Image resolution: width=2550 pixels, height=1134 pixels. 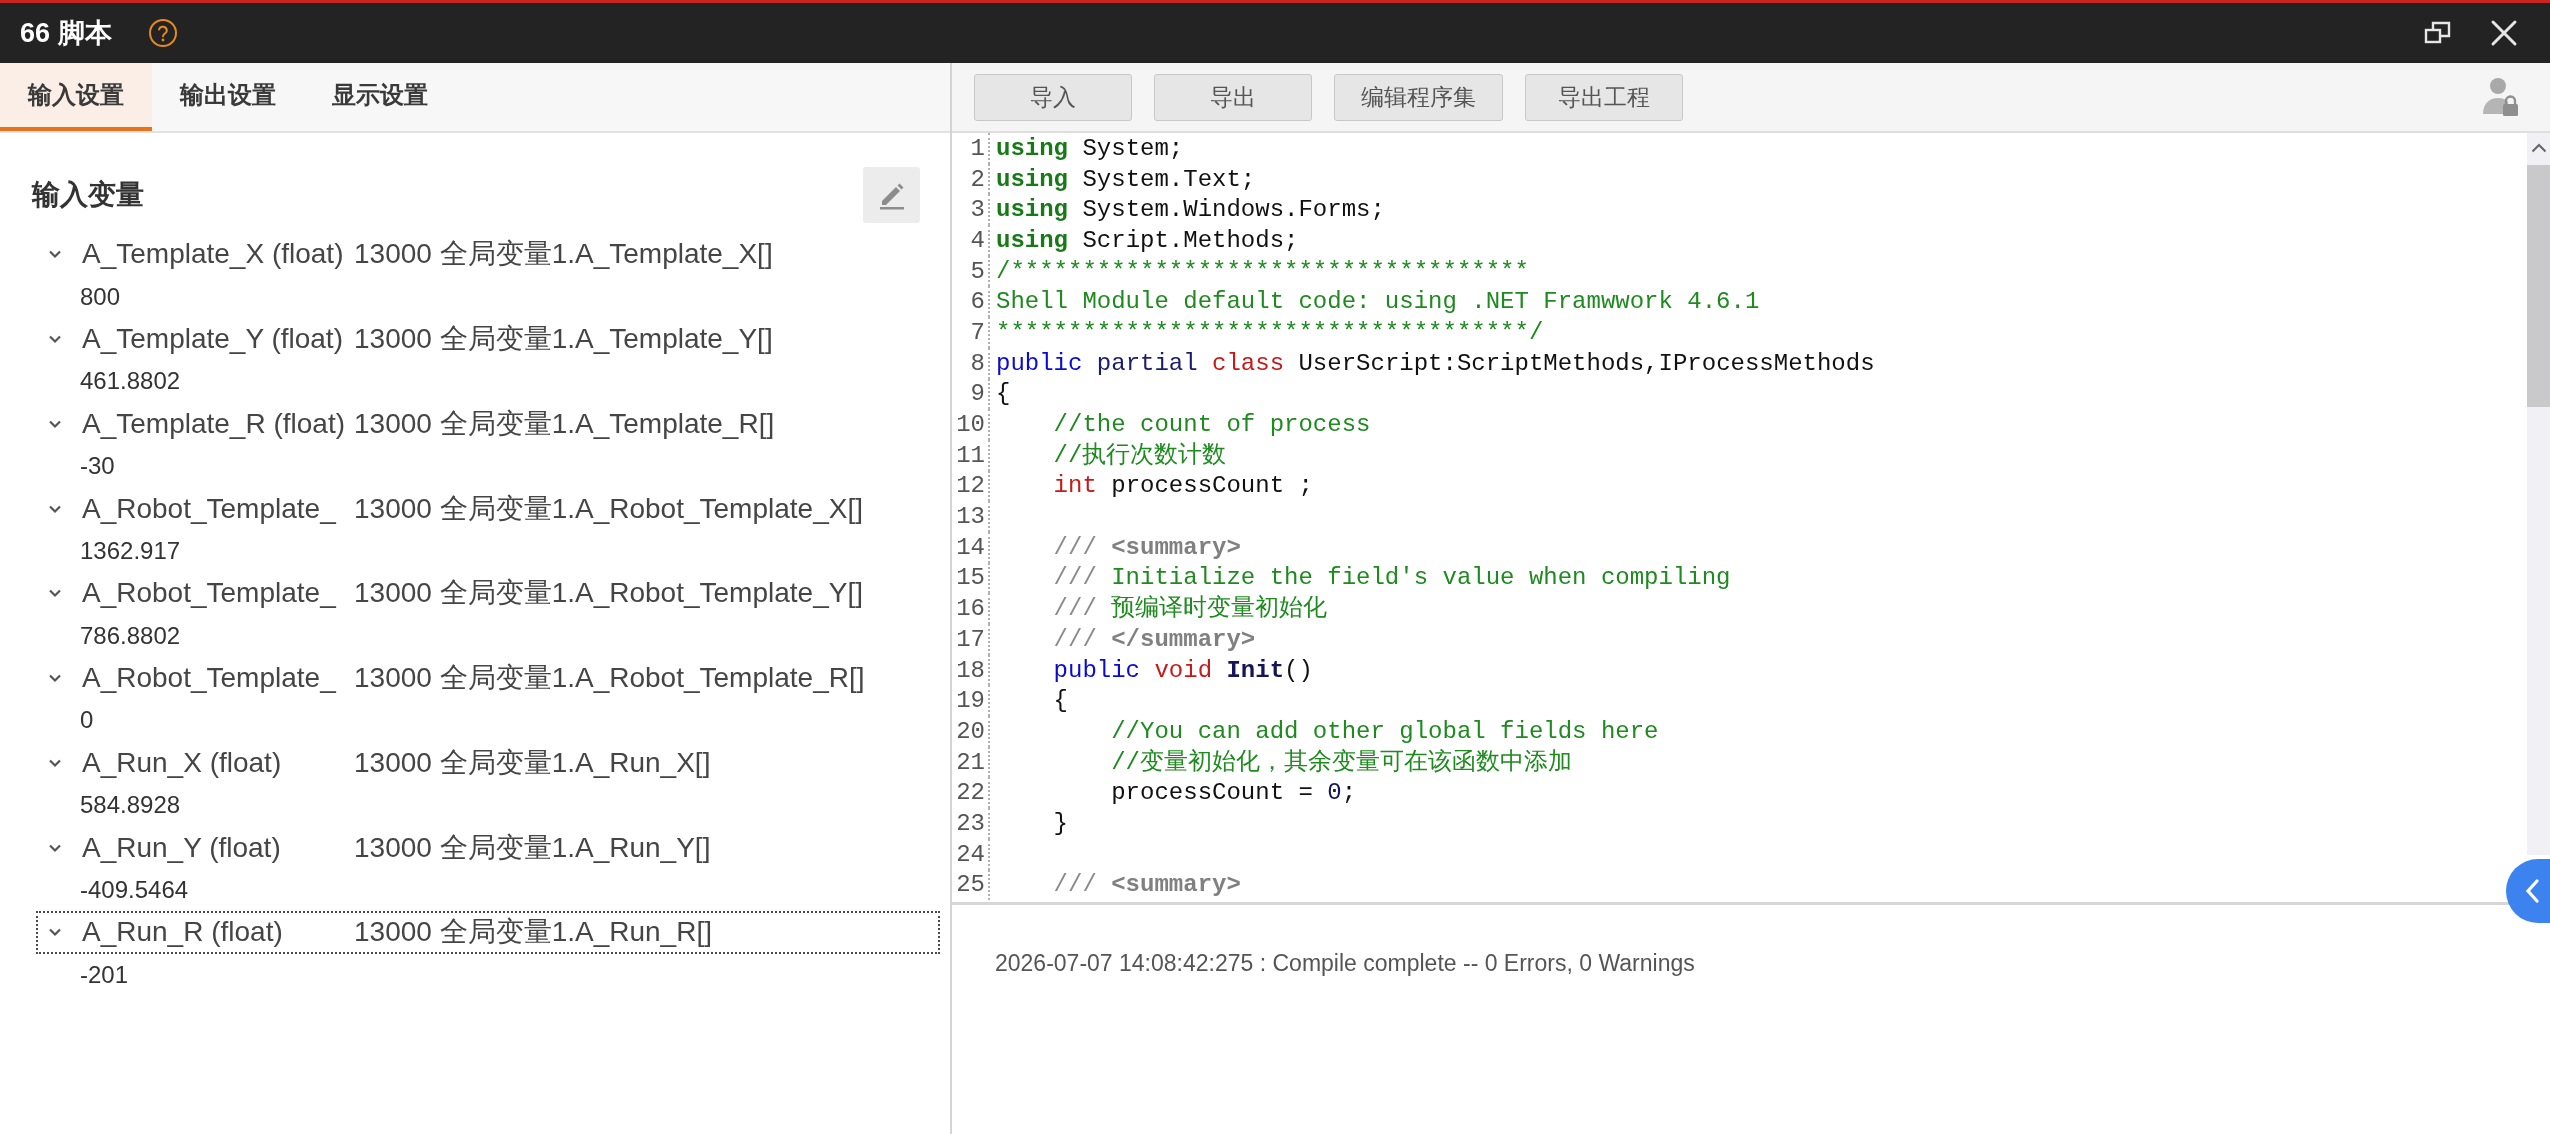 What do you see at coordinates (1391, 578) in the screenshot?
I see `code-line: /// Initialize the field's value when compiling` at bounding box center [1391, 578].